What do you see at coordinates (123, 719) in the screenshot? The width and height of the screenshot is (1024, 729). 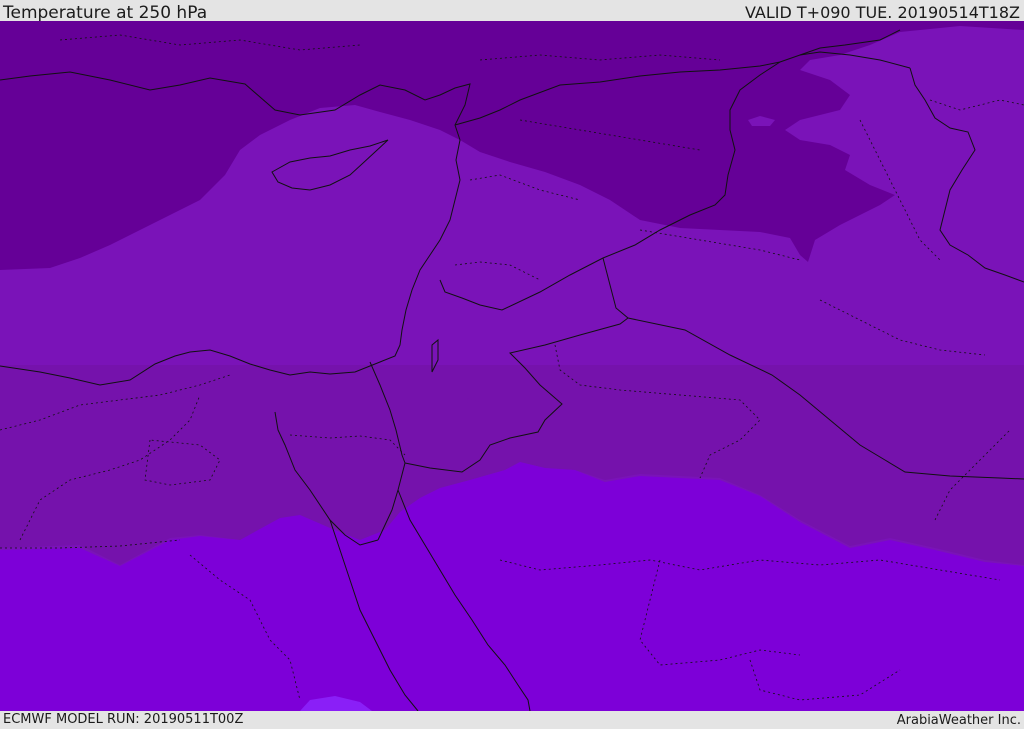 I see `model-run-label: ECMWF MODEL RUN: 20190511T00Z` at bounding box center [123, 719].